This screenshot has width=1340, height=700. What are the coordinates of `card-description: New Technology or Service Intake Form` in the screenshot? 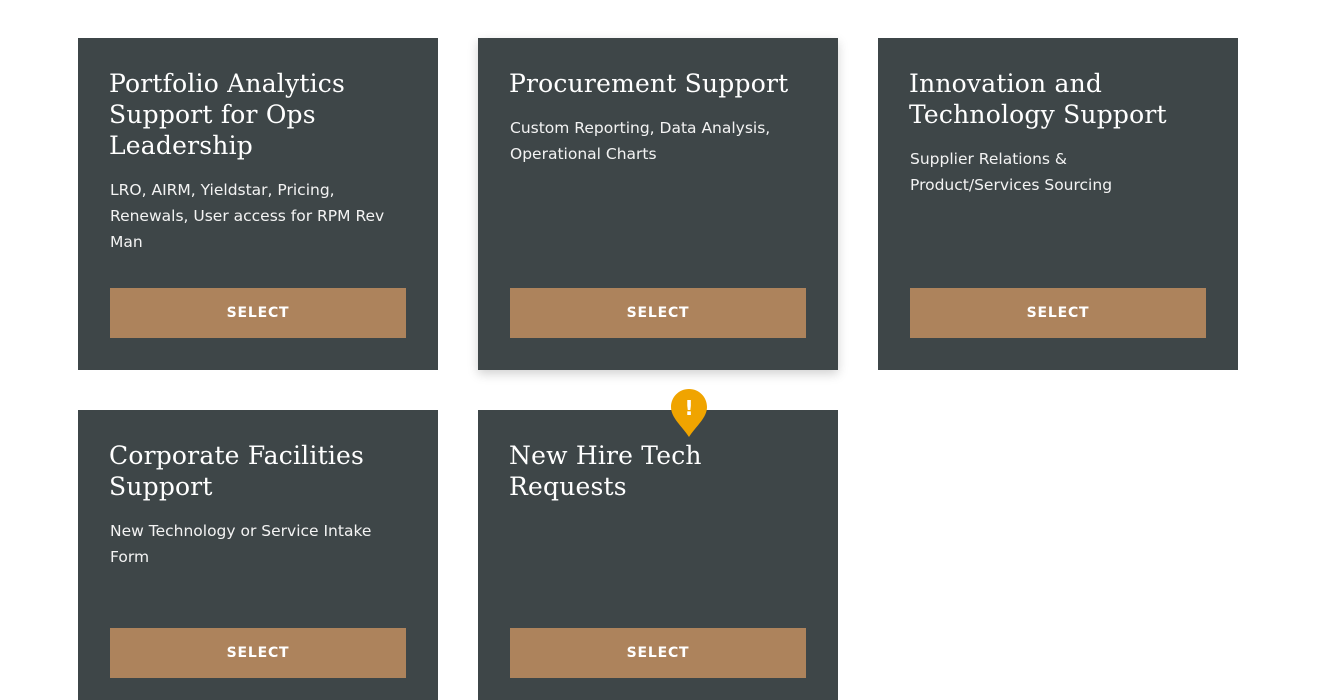 It's located at (241, 544).